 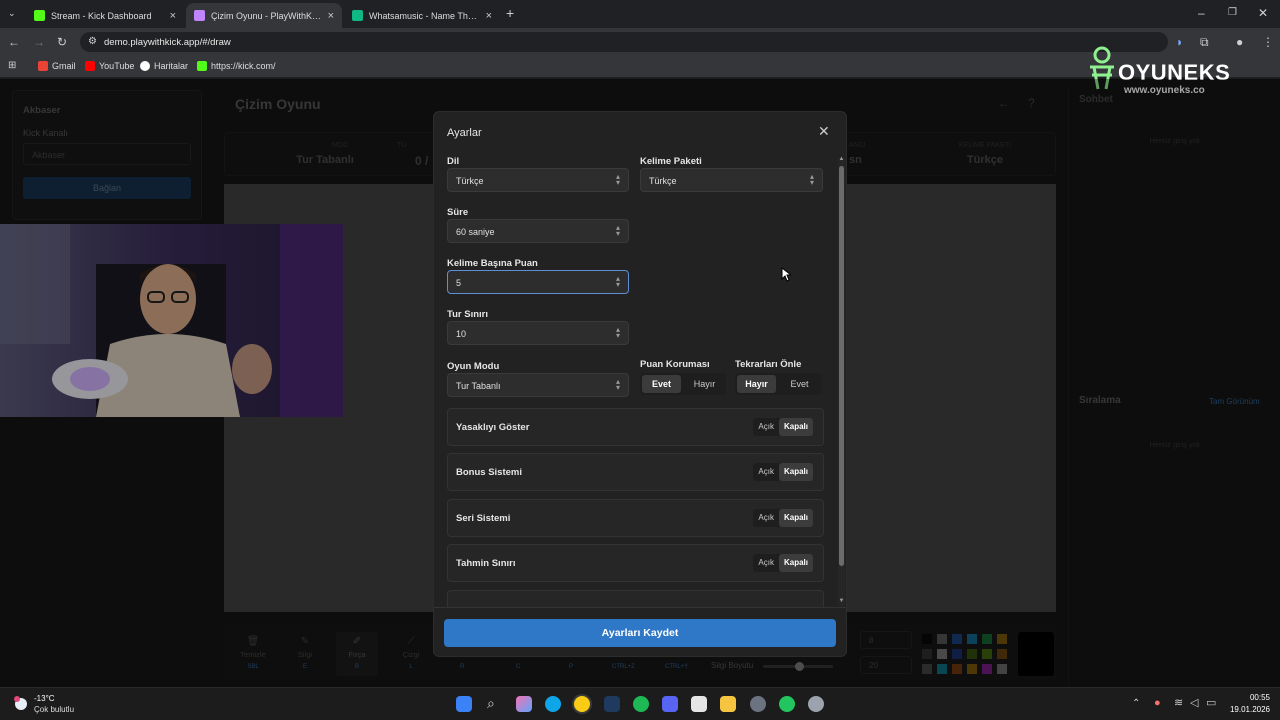 I want to click on tab-whatsamusic: Whatsamusic - Name That Tun ×, so click(x=422, y=15).